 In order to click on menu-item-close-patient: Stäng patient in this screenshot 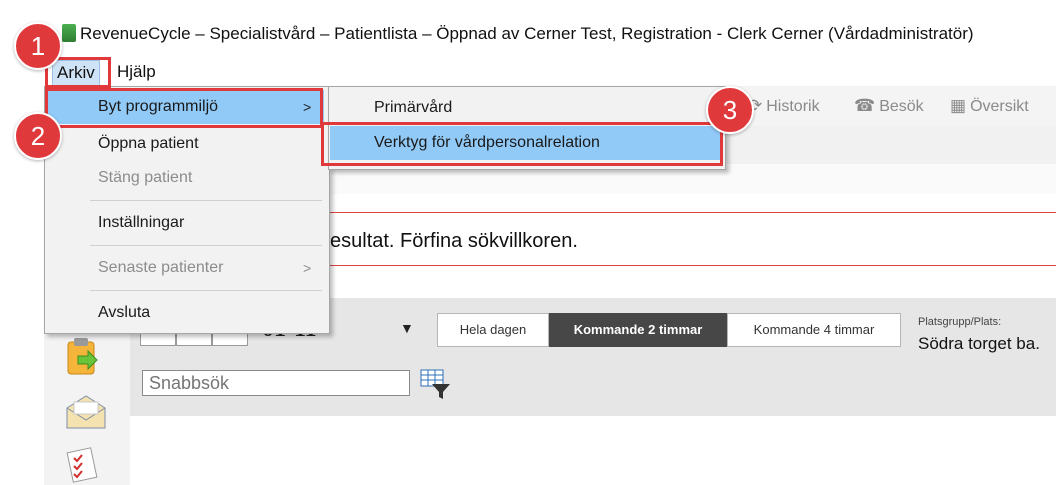, I will do `click(145, 177)`.